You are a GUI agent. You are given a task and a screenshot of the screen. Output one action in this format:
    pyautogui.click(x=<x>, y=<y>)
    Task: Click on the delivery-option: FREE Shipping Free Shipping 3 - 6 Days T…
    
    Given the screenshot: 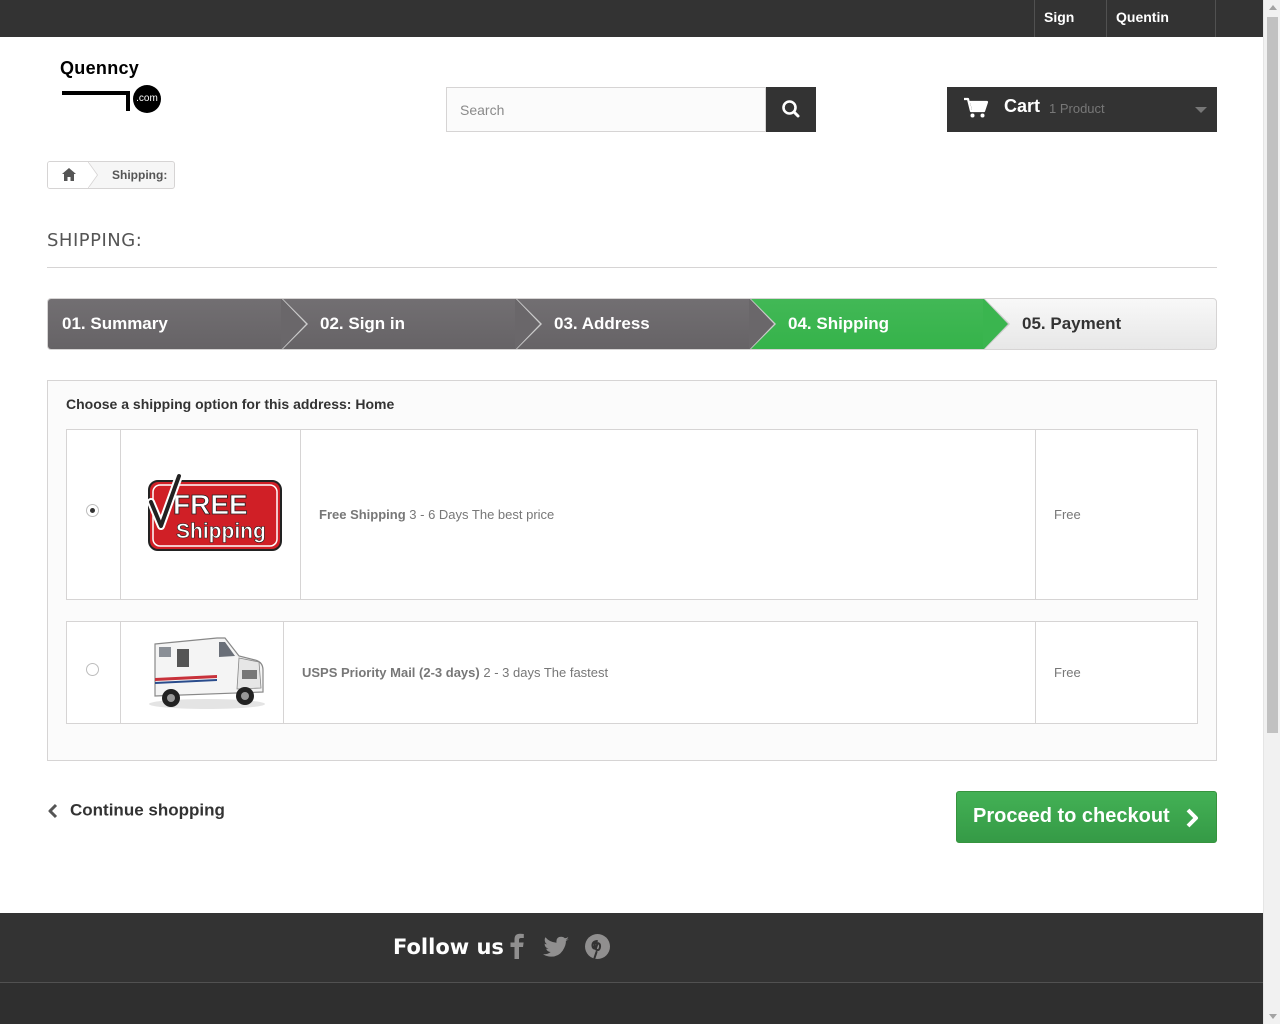 What is the action you would take?
    pyautogui.click(x=632, y=514)
    